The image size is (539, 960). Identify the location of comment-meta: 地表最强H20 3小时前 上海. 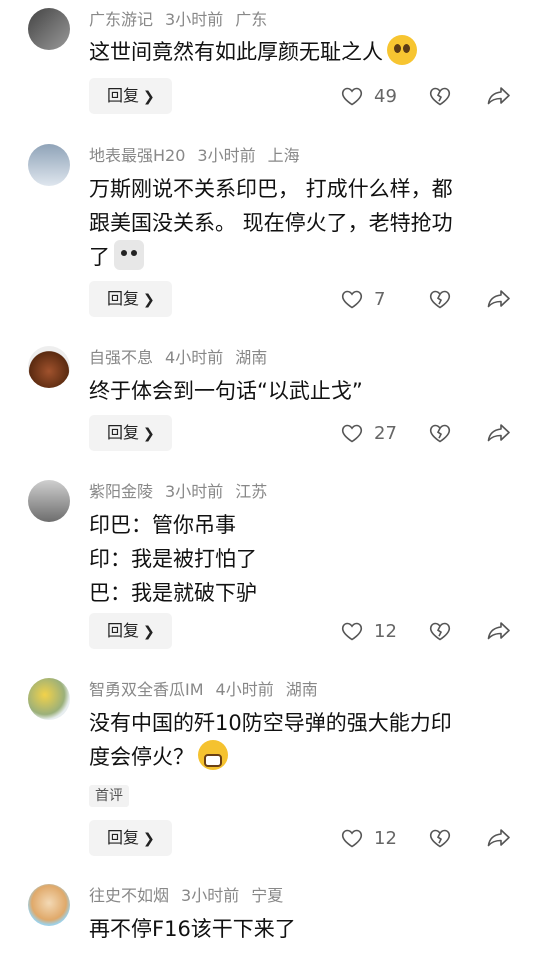
(200, 156).